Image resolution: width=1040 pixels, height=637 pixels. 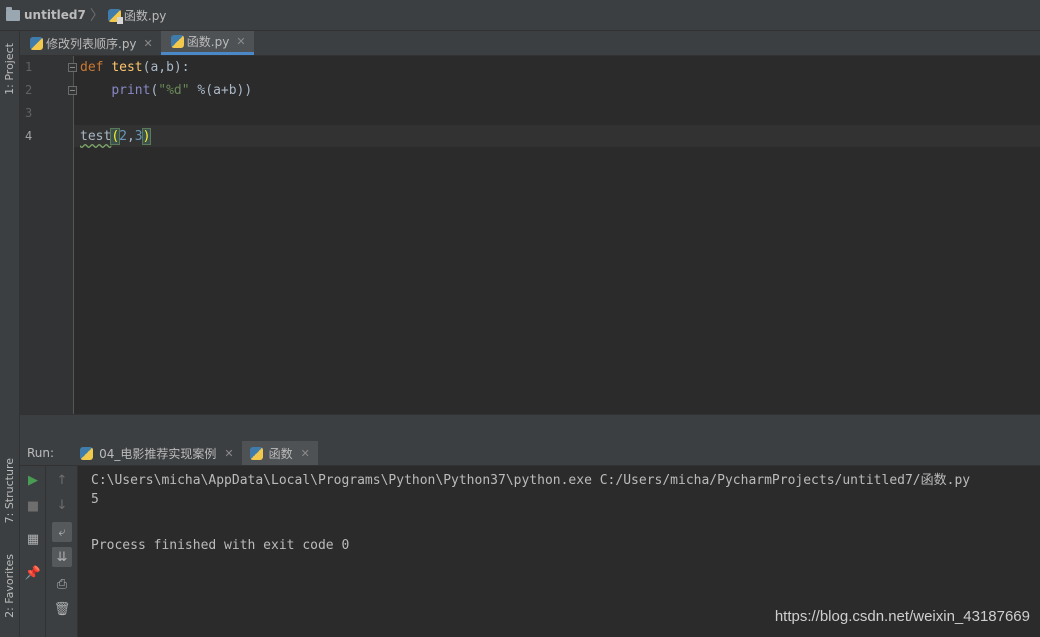 What do you see at coordinates (72, 90) in the screenshot?
I see `fold-end-icon` at bounding box center [72, 90].